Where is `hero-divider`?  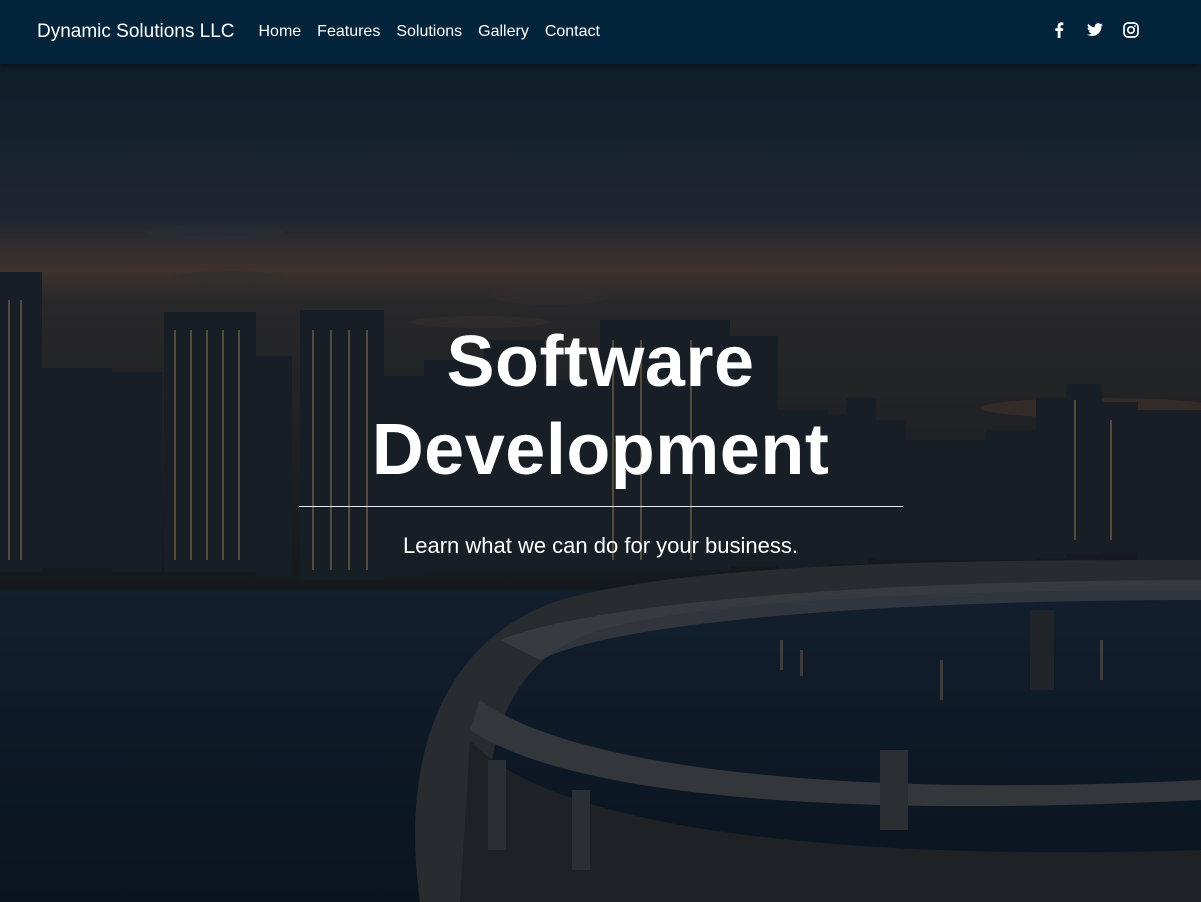
hero-divider is located at coordinates (600, 506).